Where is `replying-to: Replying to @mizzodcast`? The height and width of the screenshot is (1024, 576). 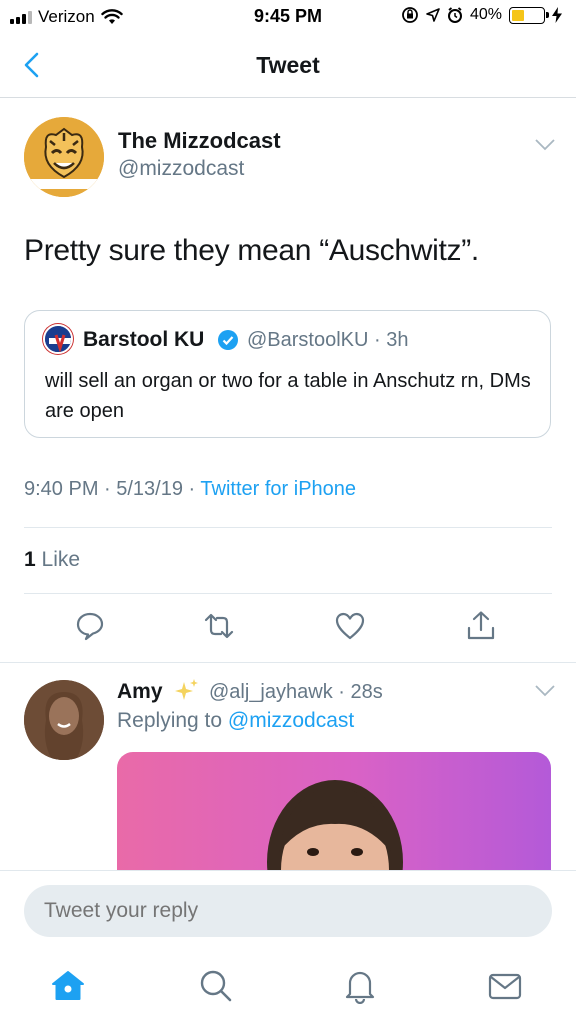
replying-to: Replying to @mizzodcast is located at coordinates (235, 721).